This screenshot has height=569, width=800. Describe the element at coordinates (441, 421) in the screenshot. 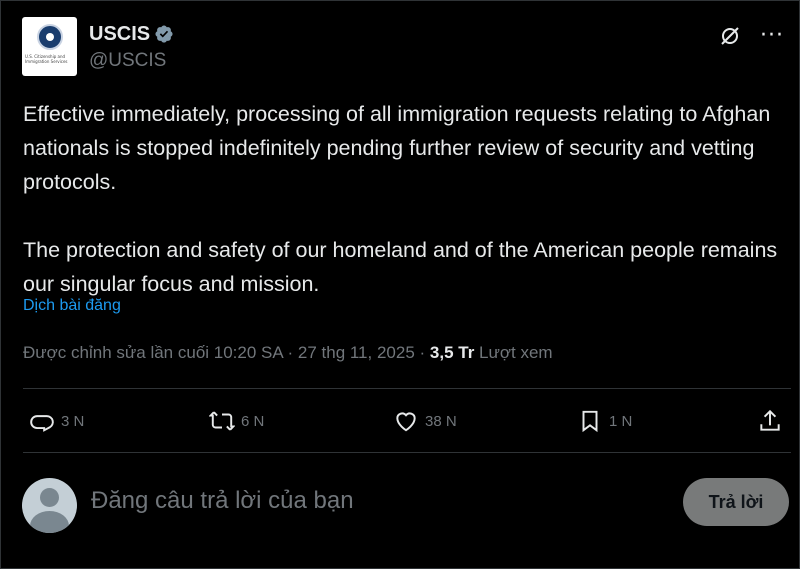

I see `like-count: 38 N` at that location.